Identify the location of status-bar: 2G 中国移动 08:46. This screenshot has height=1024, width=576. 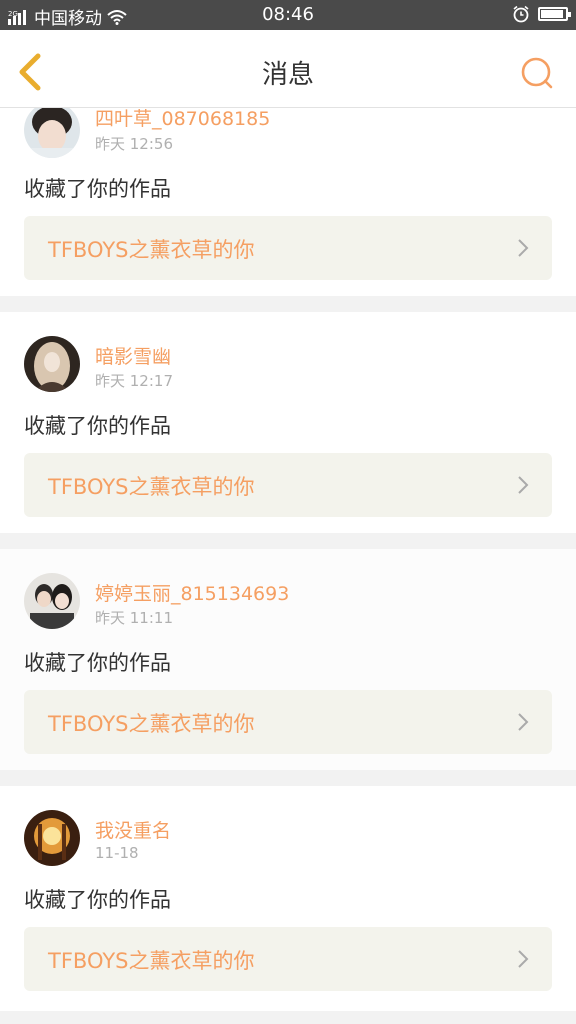
(288, 15).